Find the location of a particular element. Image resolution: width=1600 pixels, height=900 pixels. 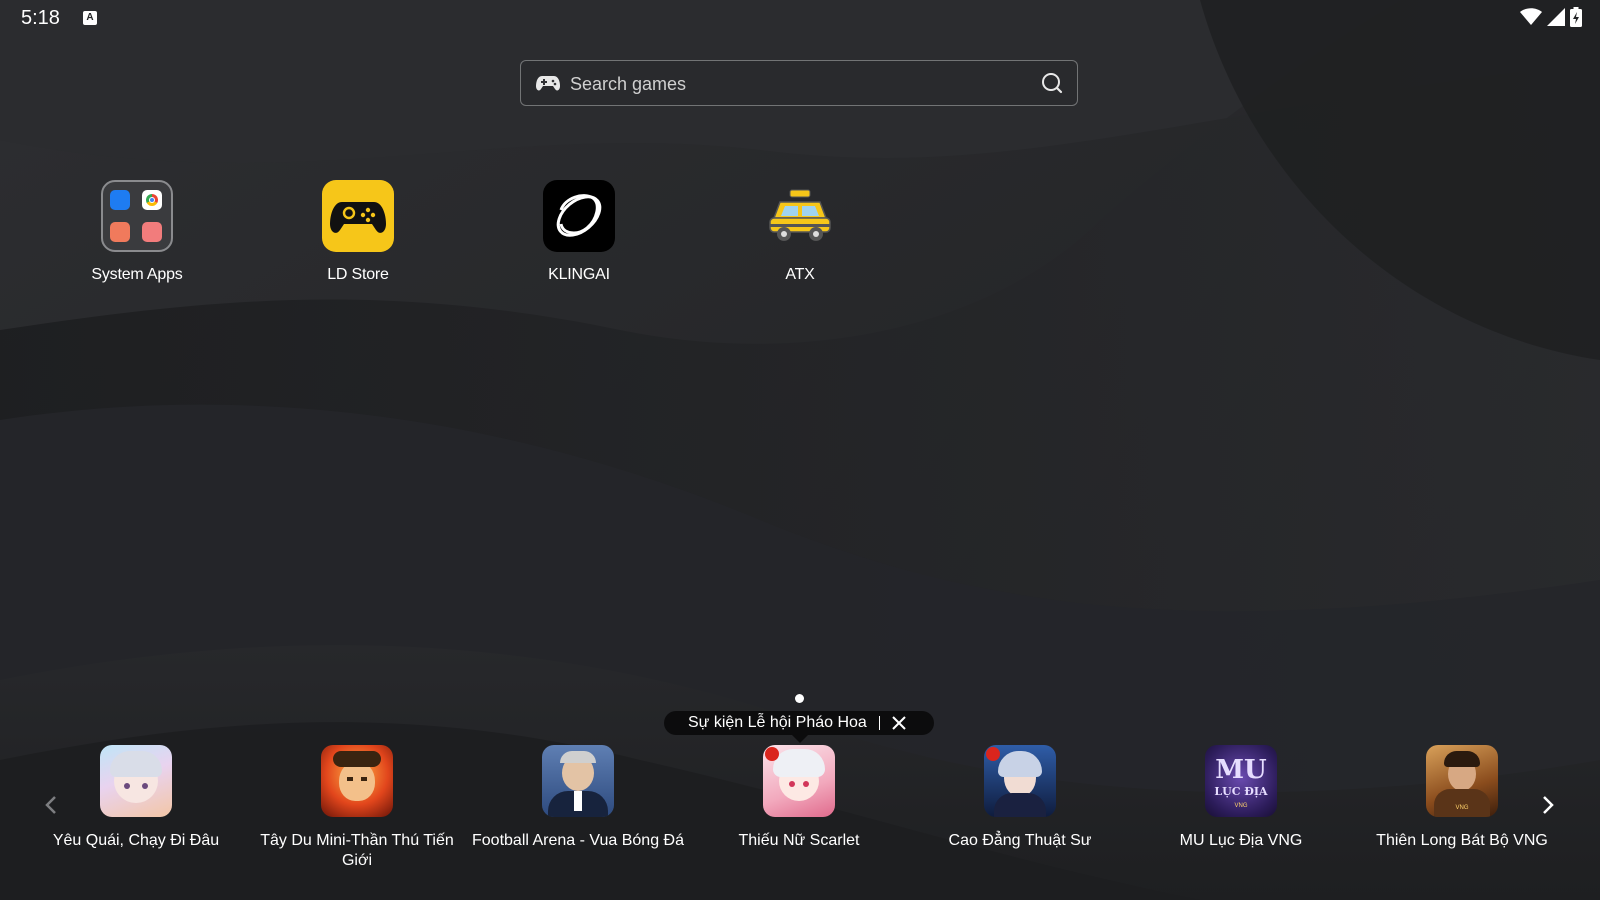

game-thieu-nu-scarlet: Thiếu Nữ Scarlet is located at coordinates (799, 798).